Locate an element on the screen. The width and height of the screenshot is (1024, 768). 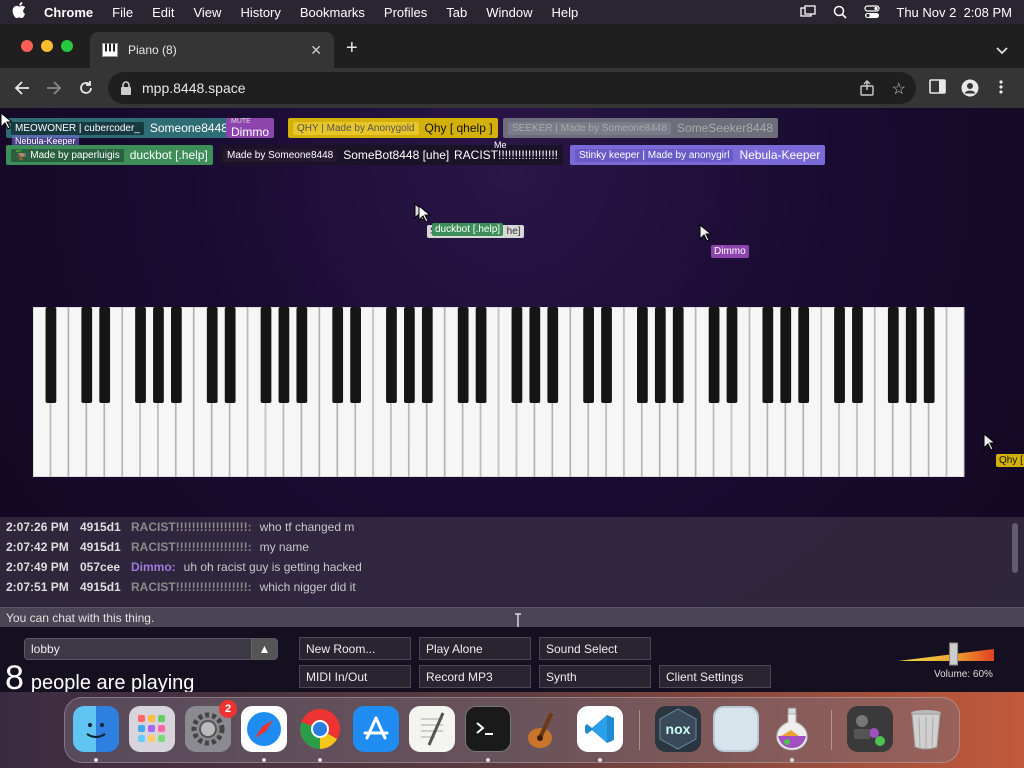
app-store-icon is located at coordinates (376, 729).